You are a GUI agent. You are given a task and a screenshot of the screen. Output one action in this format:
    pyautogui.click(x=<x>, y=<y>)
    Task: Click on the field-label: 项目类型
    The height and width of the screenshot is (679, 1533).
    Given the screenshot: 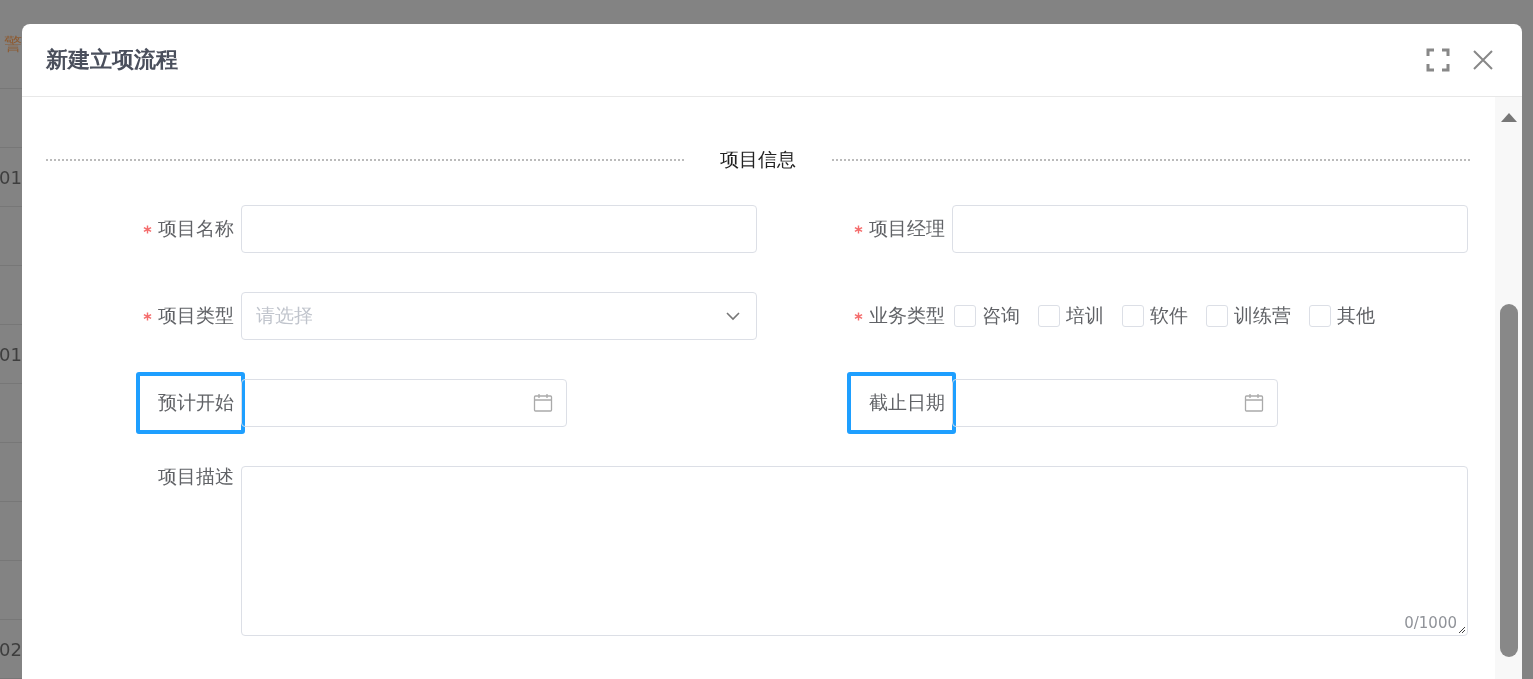 What is the action you would take?
    pyautogui.click(x=196, y=315)
    